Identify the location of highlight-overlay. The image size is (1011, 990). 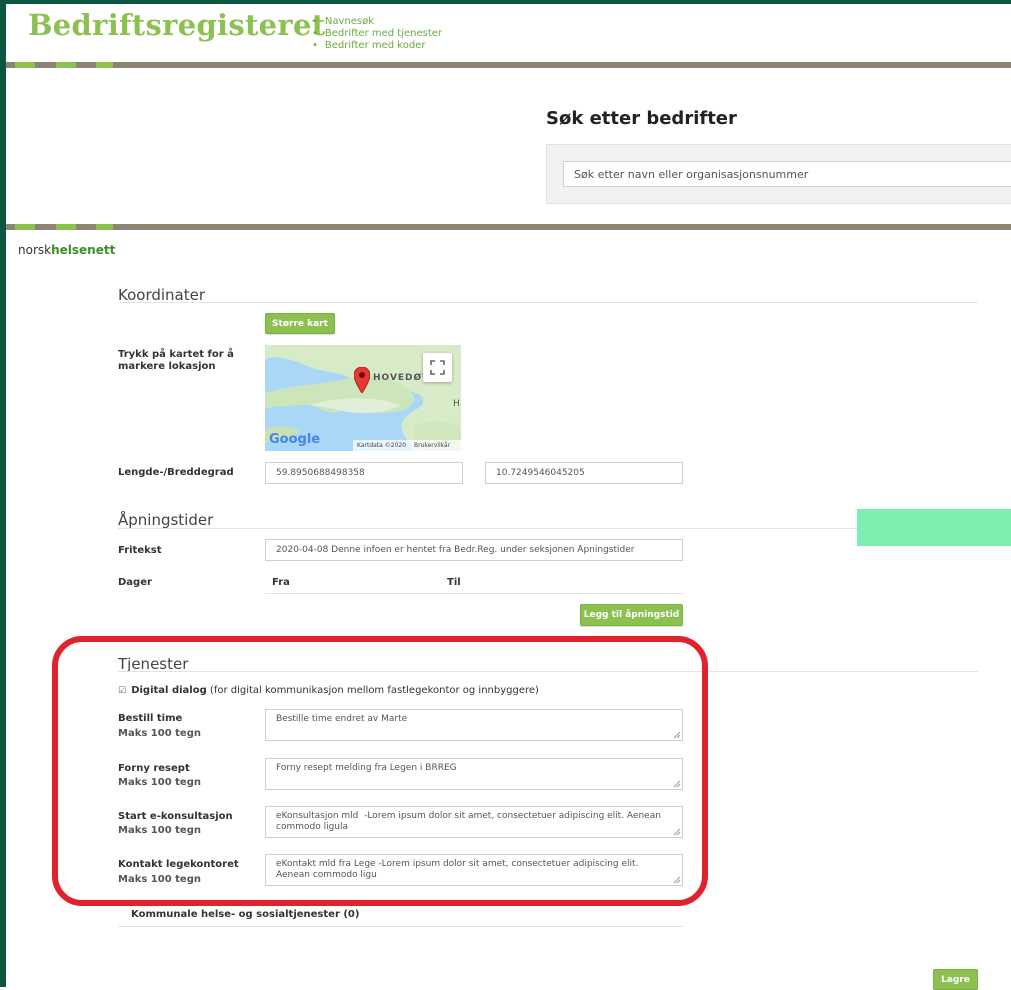
(934, 527).